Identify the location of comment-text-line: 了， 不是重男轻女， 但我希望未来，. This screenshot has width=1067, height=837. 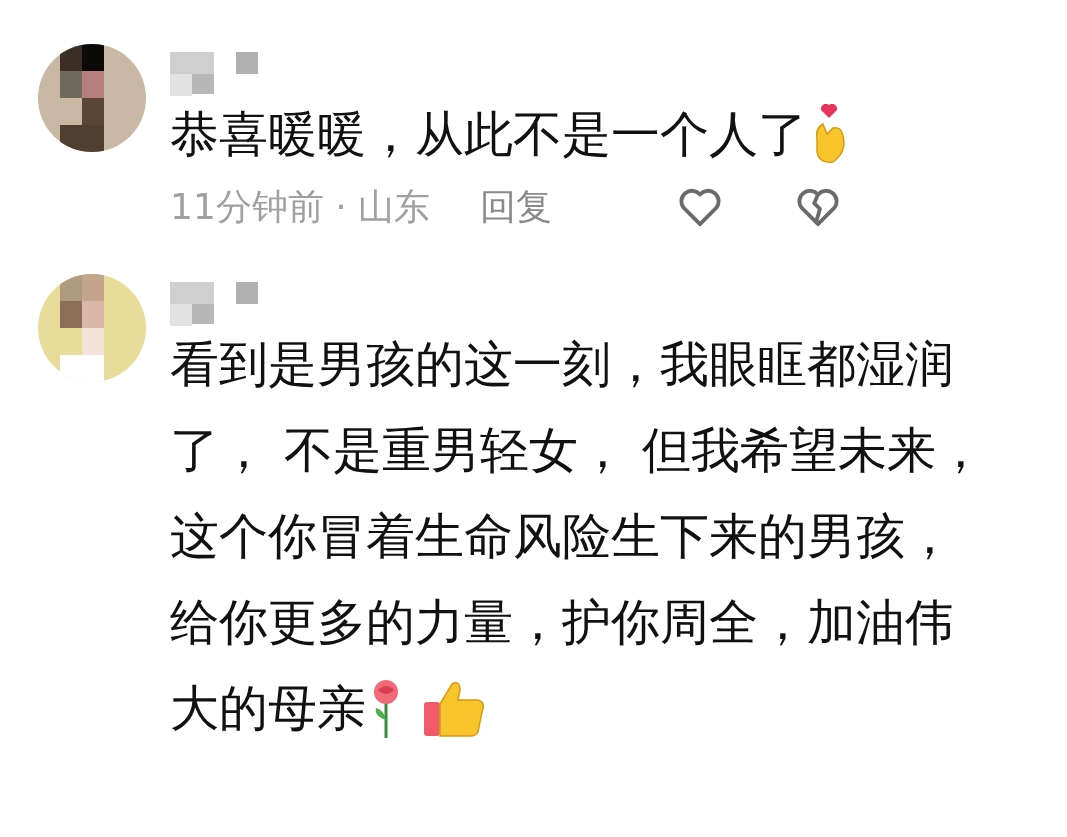
(578, 451).